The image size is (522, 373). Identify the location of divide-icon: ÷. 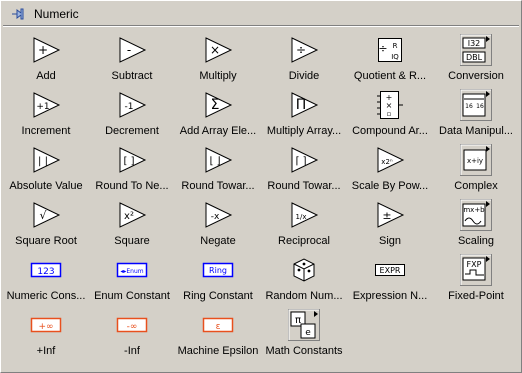
(304, 50).